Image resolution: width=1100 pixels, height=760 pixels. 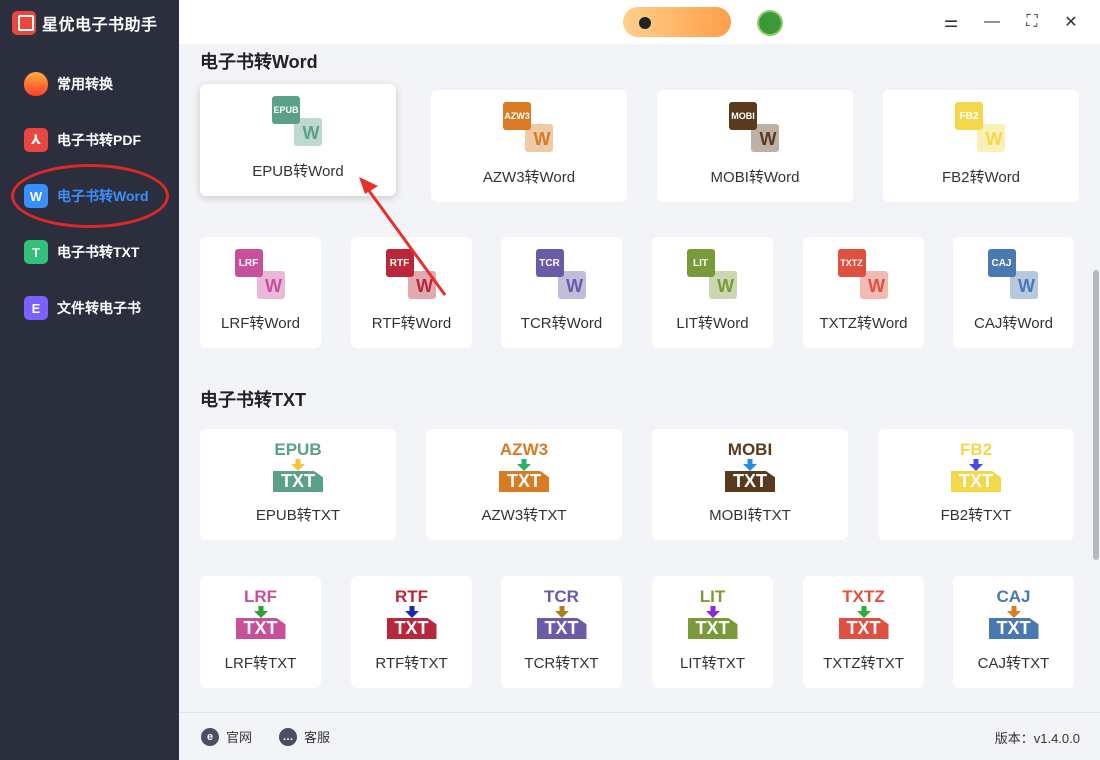 What do you see at coordinates (713, 615) in the screenshot?
I see `format-to-txt-icon: LIT TXT` at bounding box center [713, 615].